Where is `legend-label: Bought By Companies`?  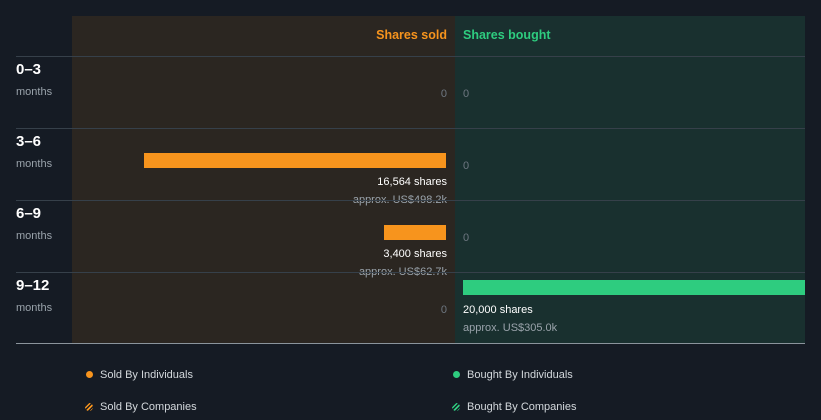
legend-label: Bought By Companies is located at coordinates (522, 407).